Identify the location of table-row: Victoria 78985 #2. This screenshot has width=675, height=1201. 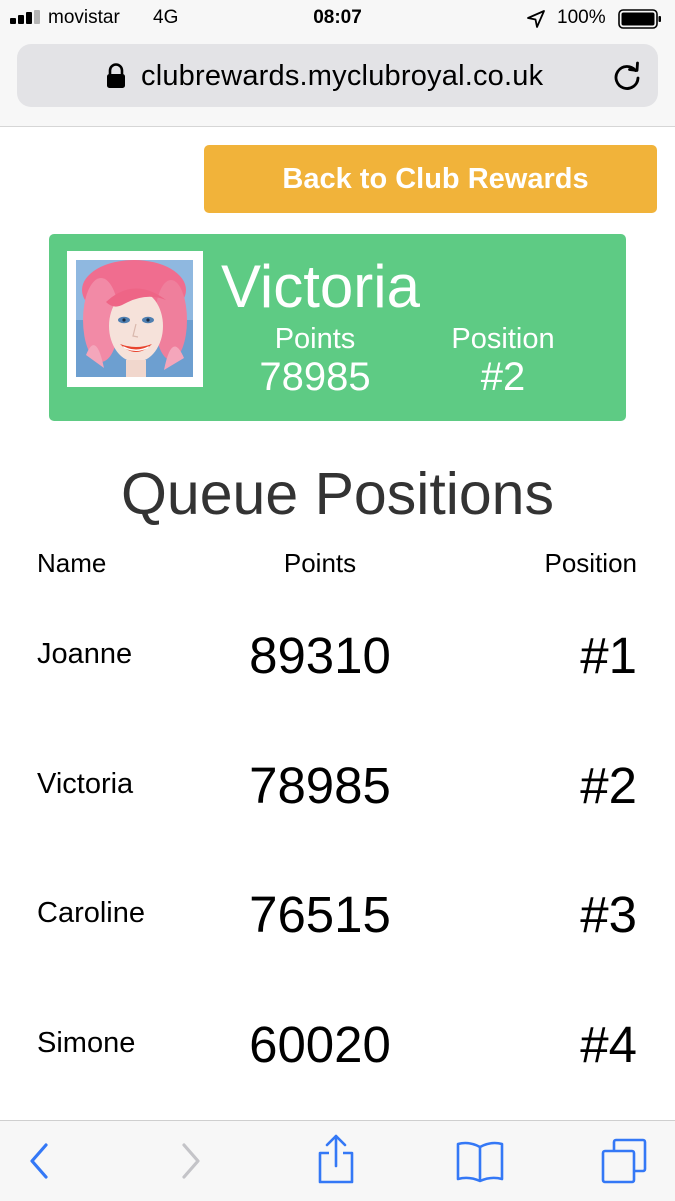
(337, 817).